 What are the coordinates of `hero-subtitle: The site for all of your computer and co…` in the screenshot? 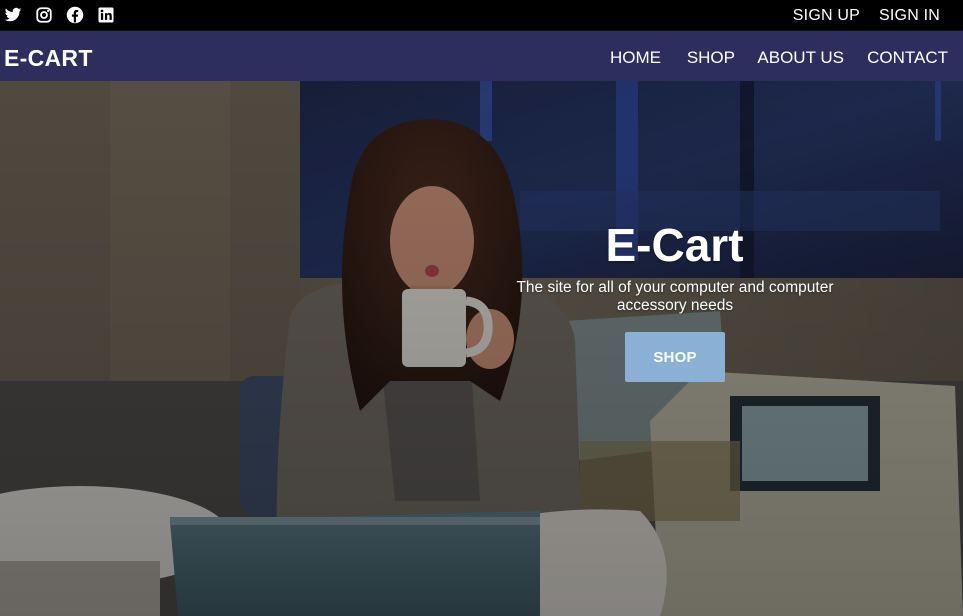 It's located at (675, 296).